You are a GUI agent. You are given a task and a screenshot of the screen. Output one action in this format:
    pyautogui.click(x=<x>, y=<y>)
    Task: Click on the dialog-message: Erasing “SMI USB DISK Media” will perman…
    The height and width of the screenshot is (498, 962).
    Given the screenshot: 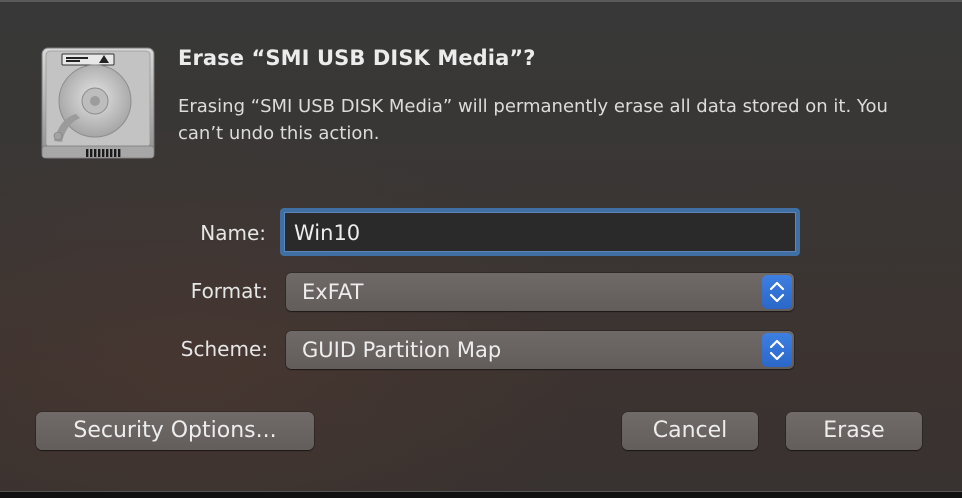 What is the action you would take?
    pyautogui.click(x=533, y=120)
    